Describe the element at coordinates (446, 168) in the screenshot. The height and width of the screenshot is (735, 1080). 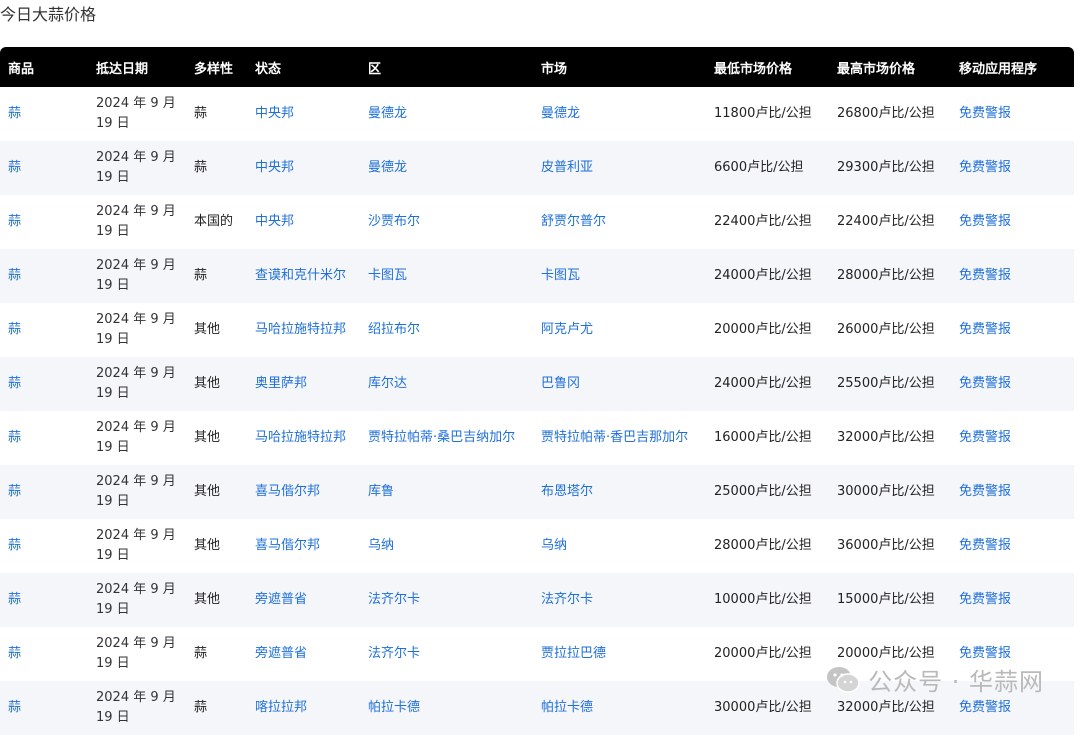
I see `cell-district-cell: 曼德龙` at that location.